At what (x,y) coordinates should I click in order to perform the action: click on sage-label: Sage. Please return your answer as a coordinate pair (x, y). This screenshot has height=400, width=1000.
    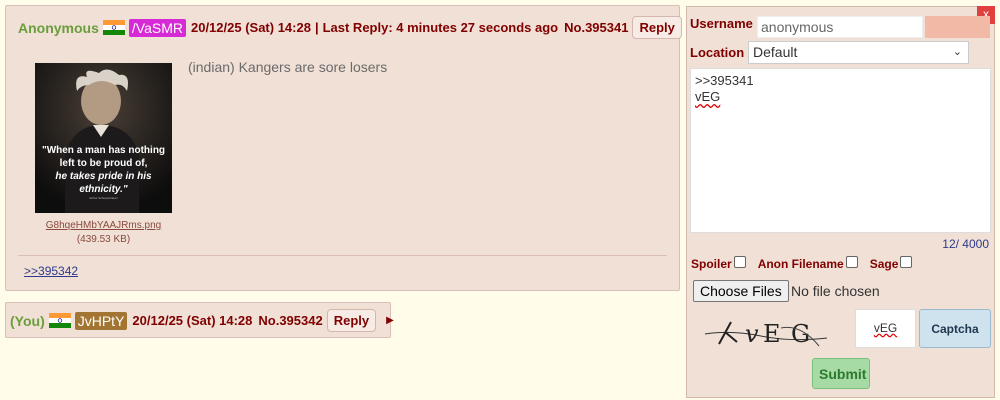
    Looking at the image, I should click on (884, 264).